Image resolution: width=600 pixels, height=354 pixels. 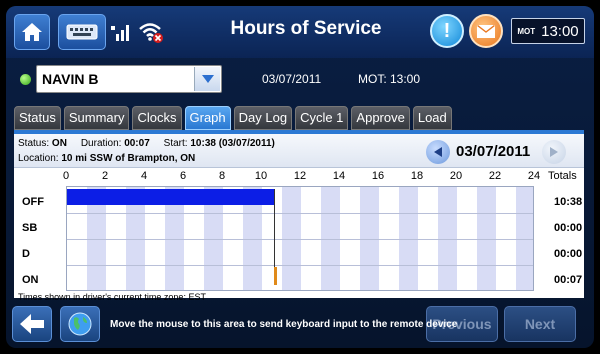 What do you see at coordinates (261, 176) in the screenshot?
I see `hour-tick-label: 10` at bounding box center [261, 176].